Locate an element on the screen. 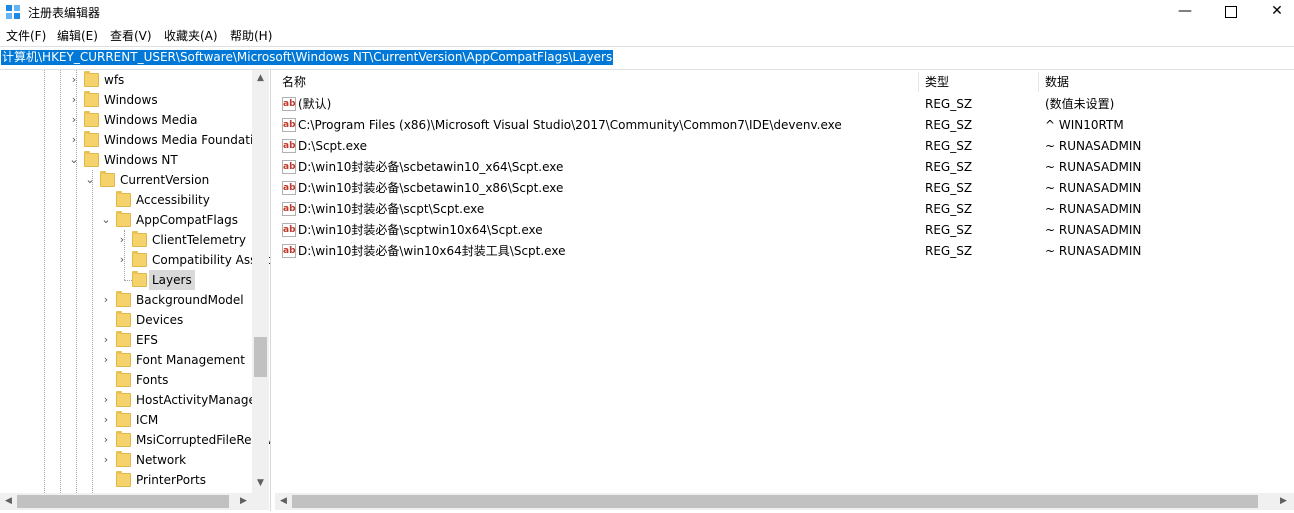 The width and height of the screenshot is (1294, 513). tree-item: PrinterPorts is located at coordinates (126, 480).